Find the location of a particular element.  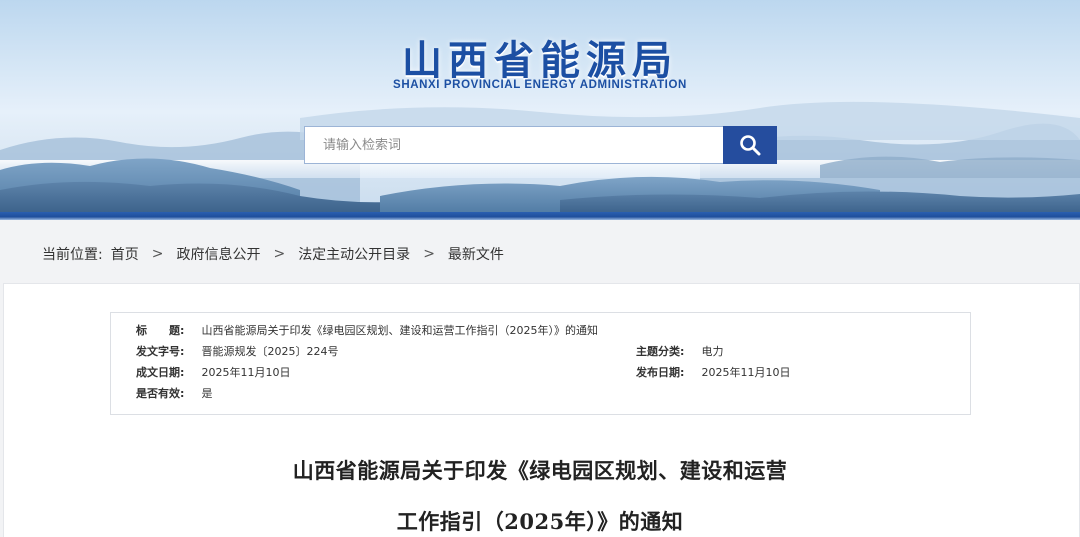

meta-row-created: 成文日期: 2025年11月10日 is located at coordinates (213, 373).